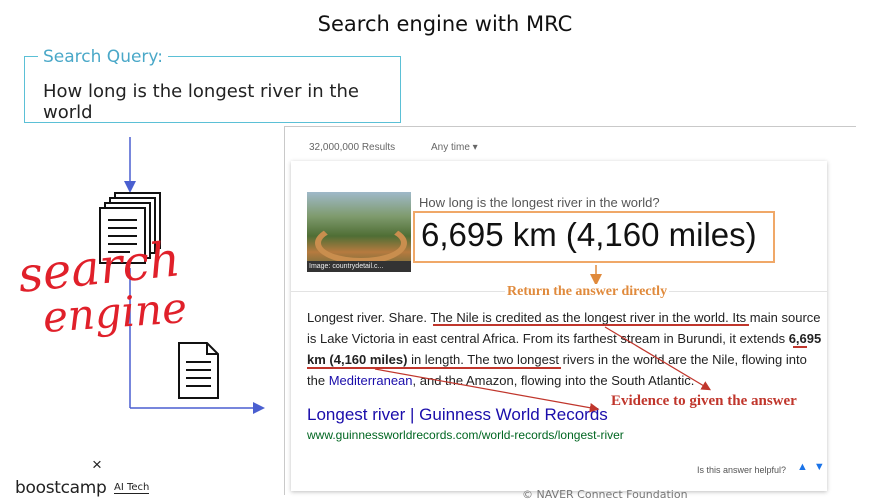  Describe the element at coordinates (114, 312) in the screenshot. I see `handwriting-engine: engine` at that location.